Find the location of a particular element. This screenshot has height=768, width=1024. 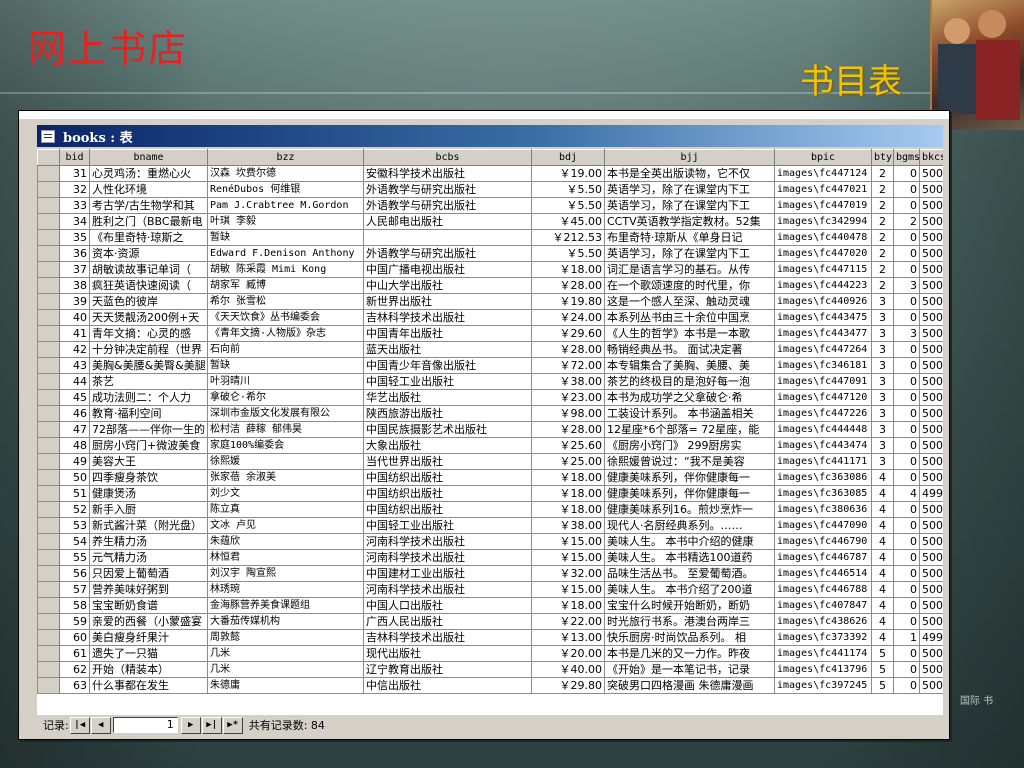

cell-bdj: ￥98.00 is located at coordinates (568, 413).